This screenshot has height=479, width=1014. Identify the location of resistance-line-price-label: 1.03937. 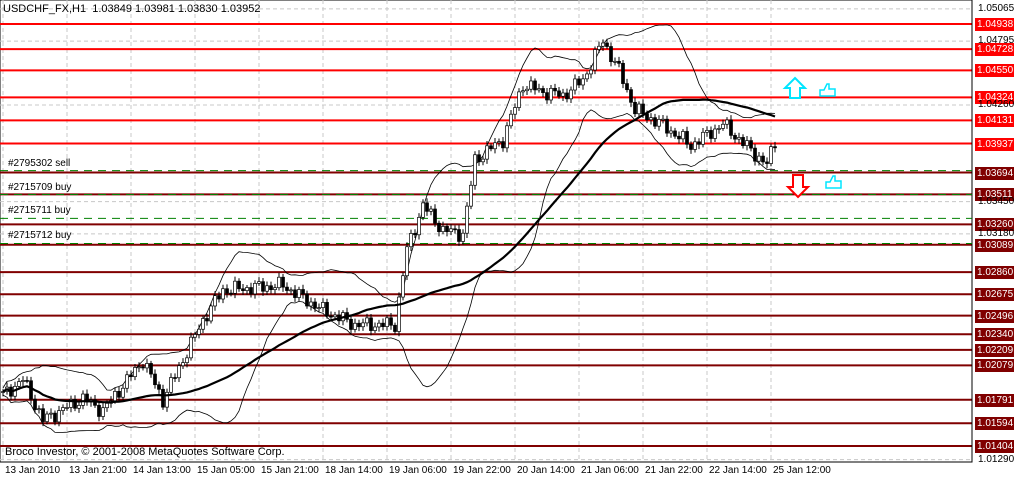
(994, 144).